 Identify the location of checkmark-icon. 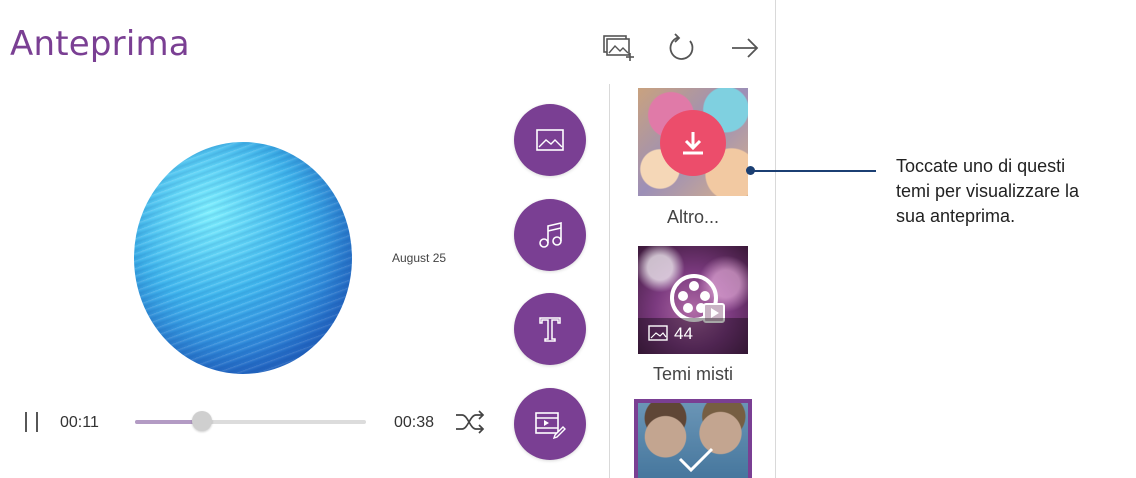
(696, 460).